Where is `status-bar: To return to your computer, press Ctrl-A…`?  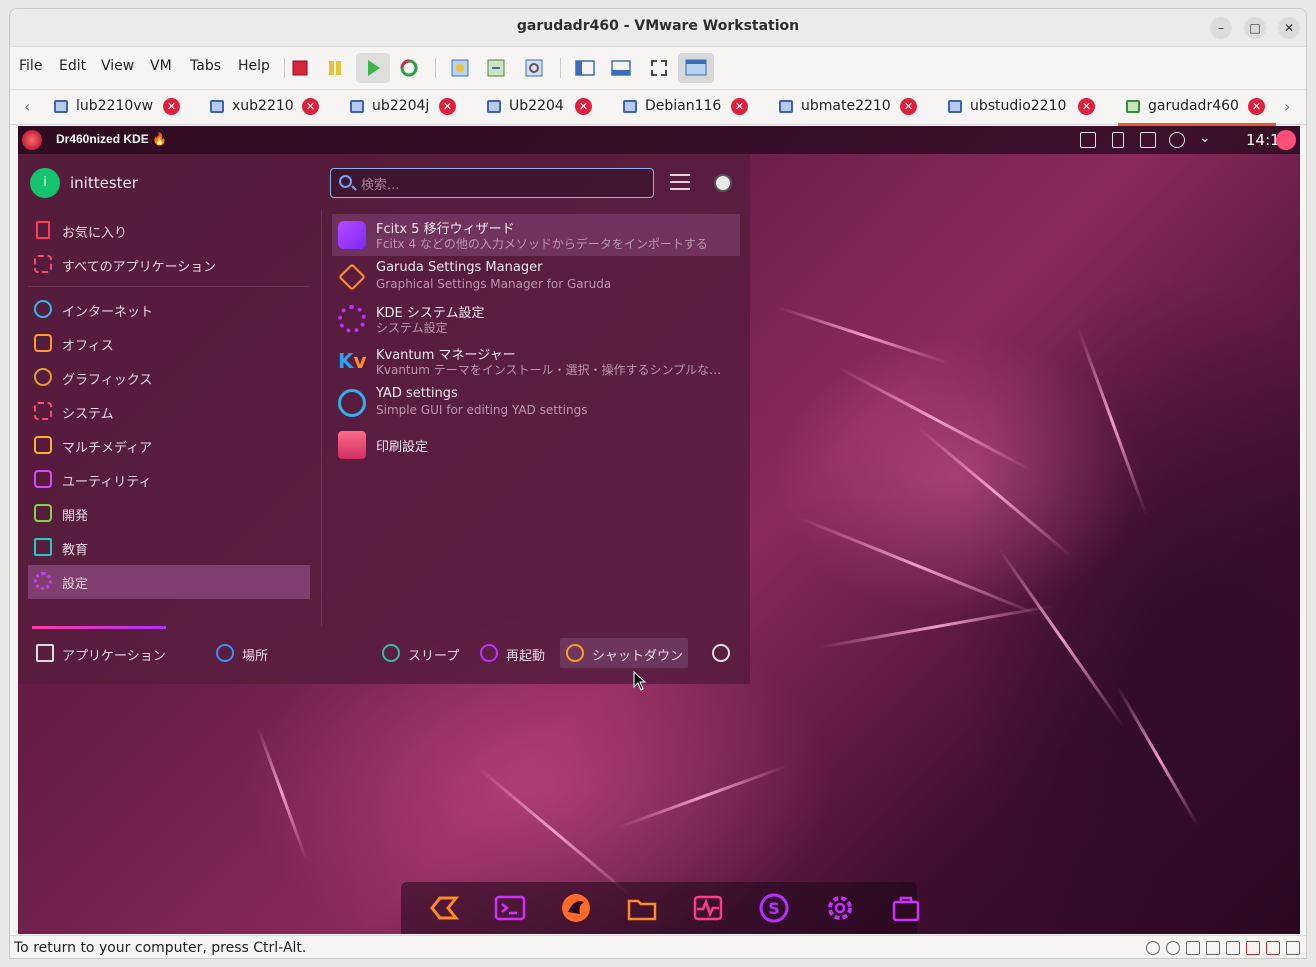
status-bar: To return to your computer, press Ctrl-A… is located at coordinates (658, 946).